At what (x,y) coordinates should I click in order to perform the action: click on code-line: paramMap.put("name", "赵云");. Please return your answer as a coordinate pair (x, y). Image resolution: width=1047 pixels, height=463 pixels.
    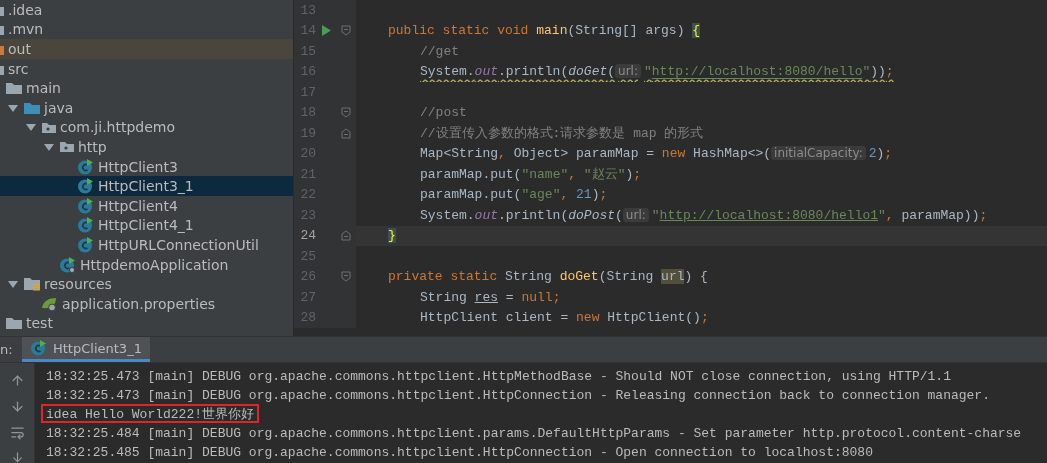
    Looking at the image, I should click on (530, 175).